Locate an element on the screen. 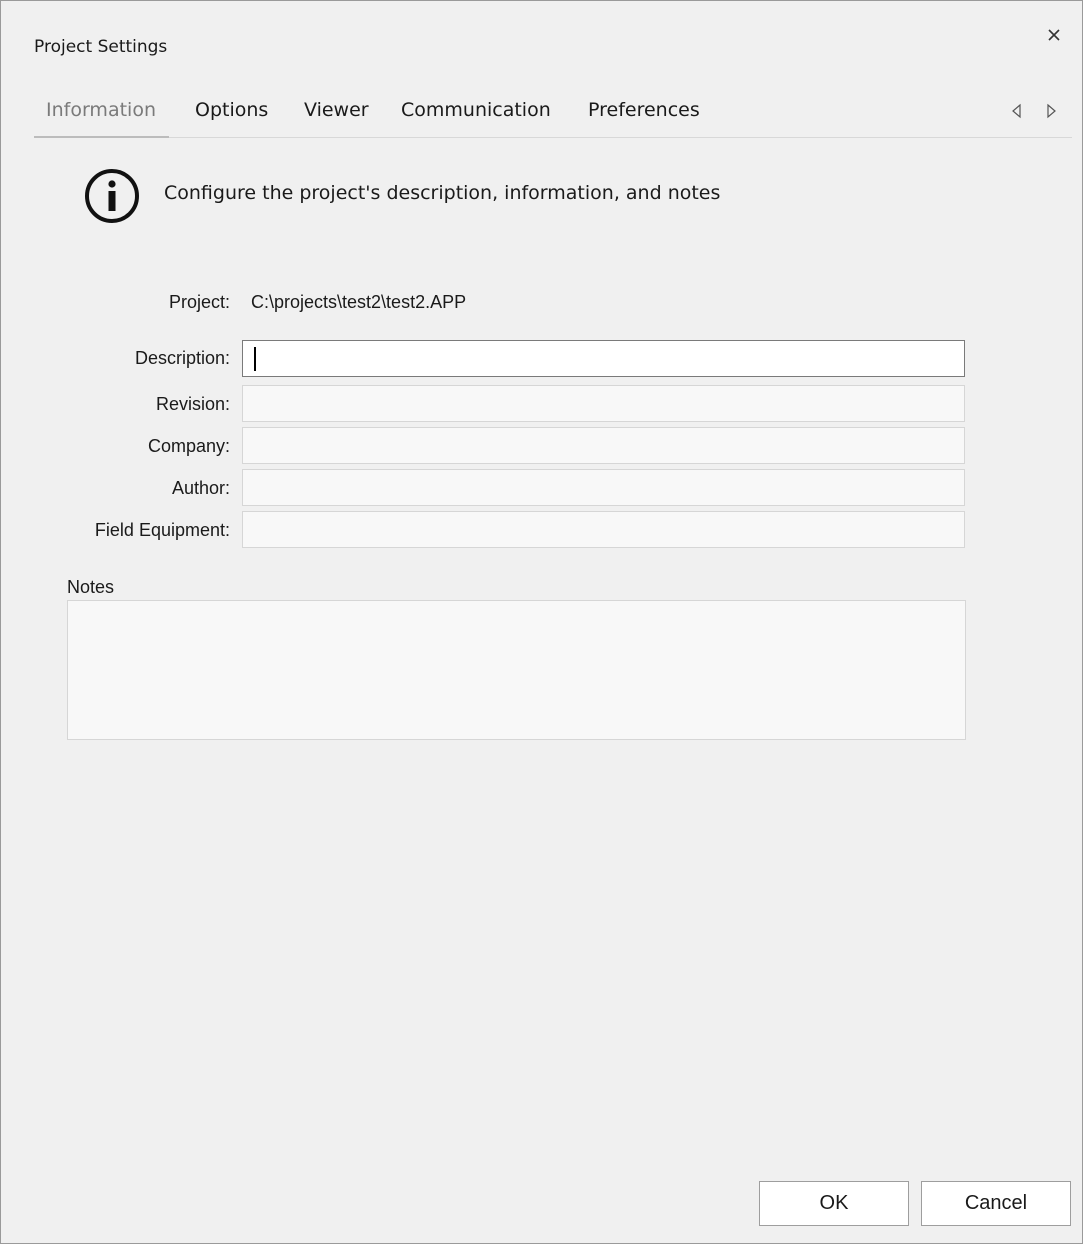 The height and width of the screenshot is (1244, 1083). company-field is located at coordinates (603, 445).